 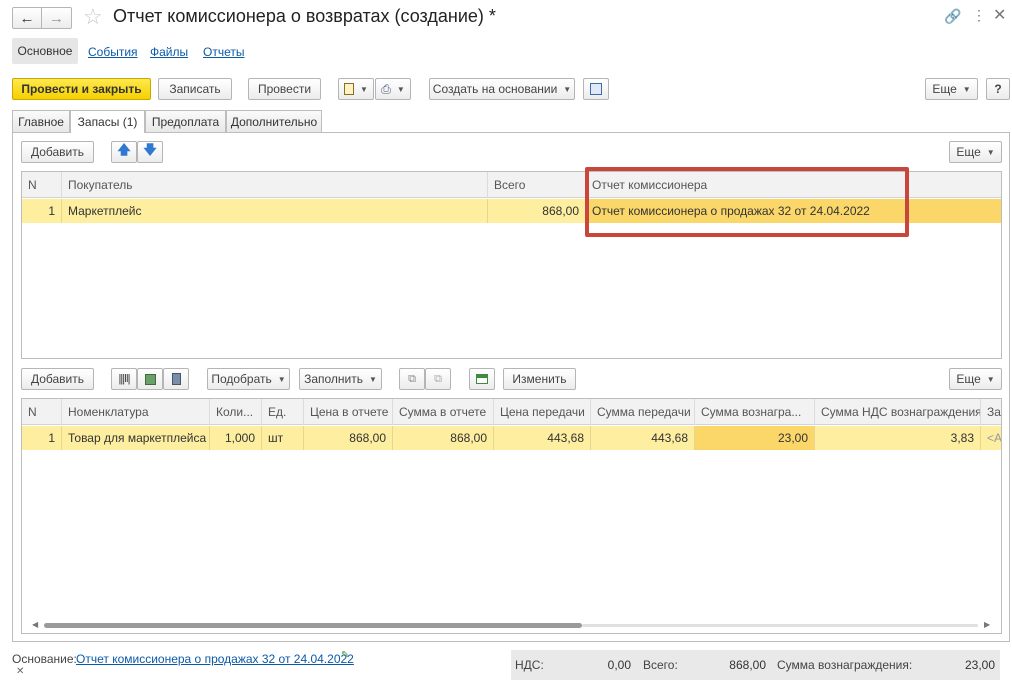 I want to click on change-label: Изменить, so click(x=539, y=379).